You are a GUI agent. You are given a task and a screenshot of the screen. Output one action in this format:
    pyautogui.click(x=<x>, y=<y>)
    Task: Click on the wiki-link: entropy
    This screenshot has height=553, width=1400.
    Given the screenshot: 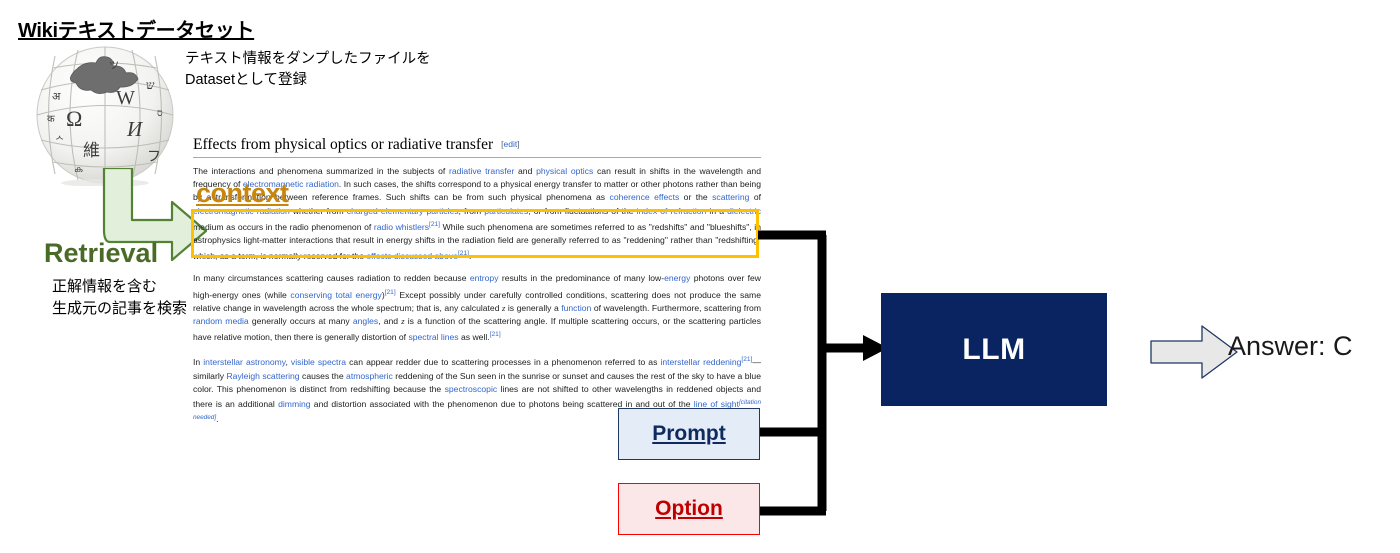 What is the action you would take?
    pyautogui.click(x=484, y=278)
    